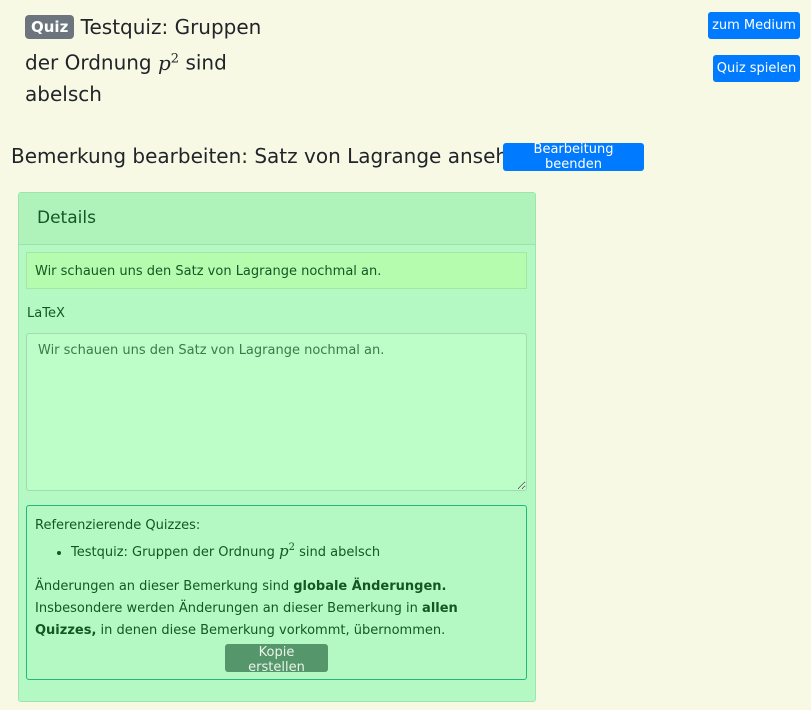 This screenshot has width=811, height=710. Describe the element at coordinates (276, 659) in the screenshot. I see `copy-button: Kopie erstellen` at that location.